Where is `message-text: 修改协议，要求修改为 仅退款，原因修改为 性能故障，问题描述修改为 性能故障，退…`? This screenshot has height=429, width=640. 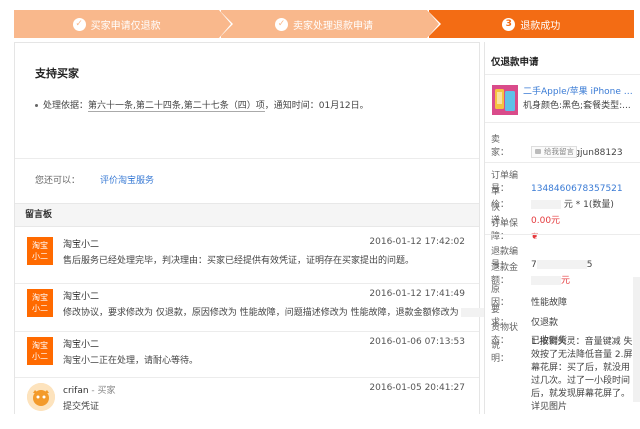
message-text: 修改协议，要求修改为 仅退款，原因修改为 性能故障，问题描述修改为 性能故障，退… is located at coordinates (282, 311).